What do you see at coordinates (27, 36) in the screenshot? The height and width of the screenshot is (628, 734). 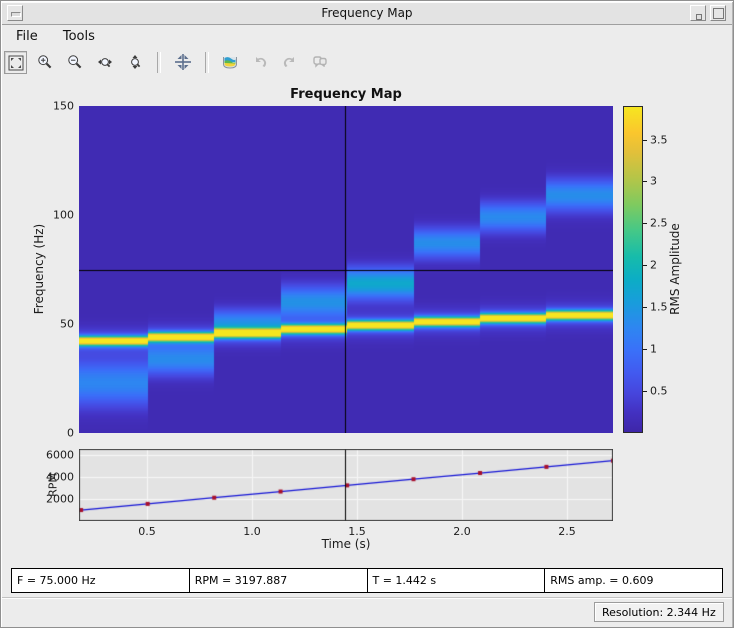 I see `menu-file: File` at bounding box center [27, 36].